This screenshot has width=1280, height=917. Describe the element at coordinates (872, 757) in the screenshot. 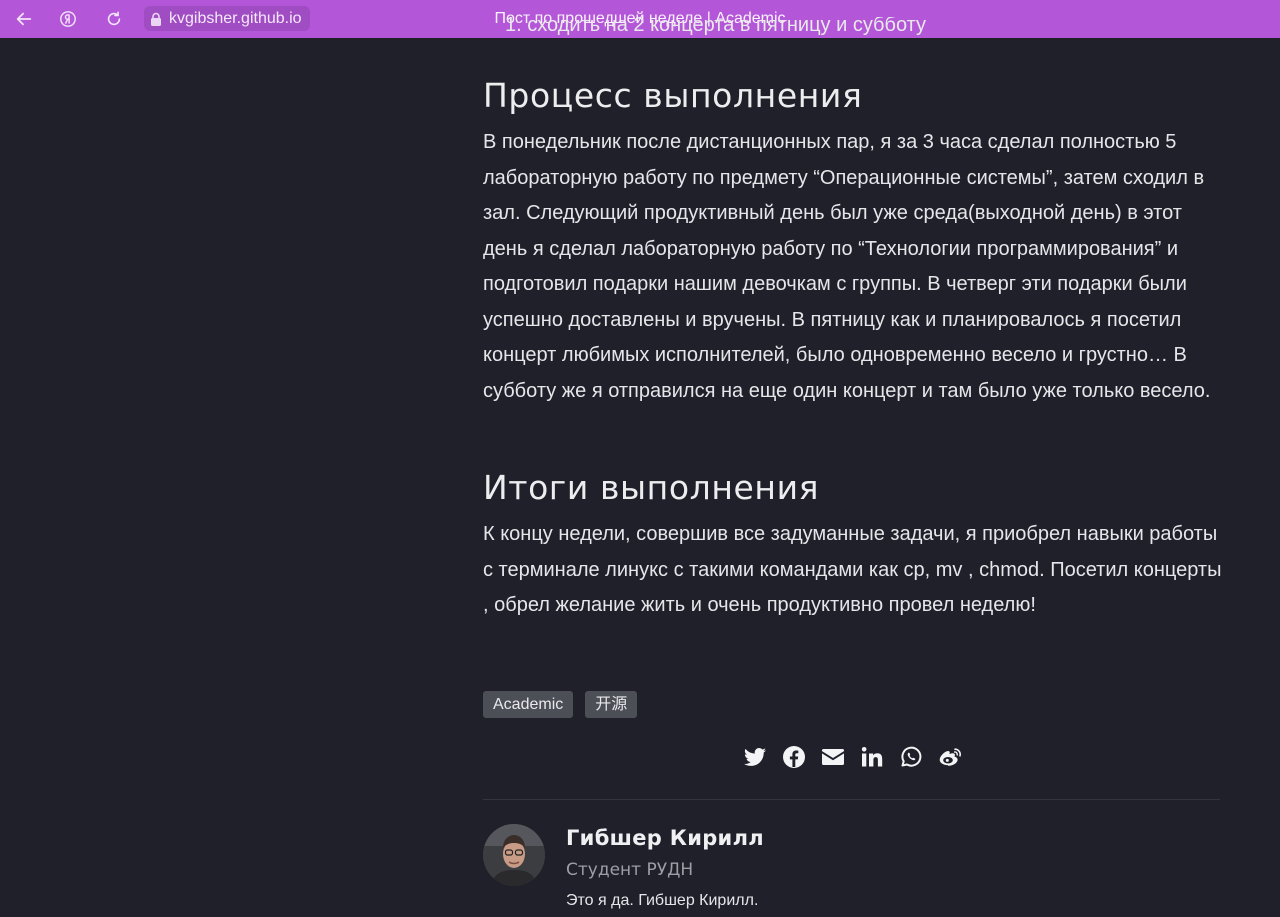

I see `linkedin-icon` at that location.